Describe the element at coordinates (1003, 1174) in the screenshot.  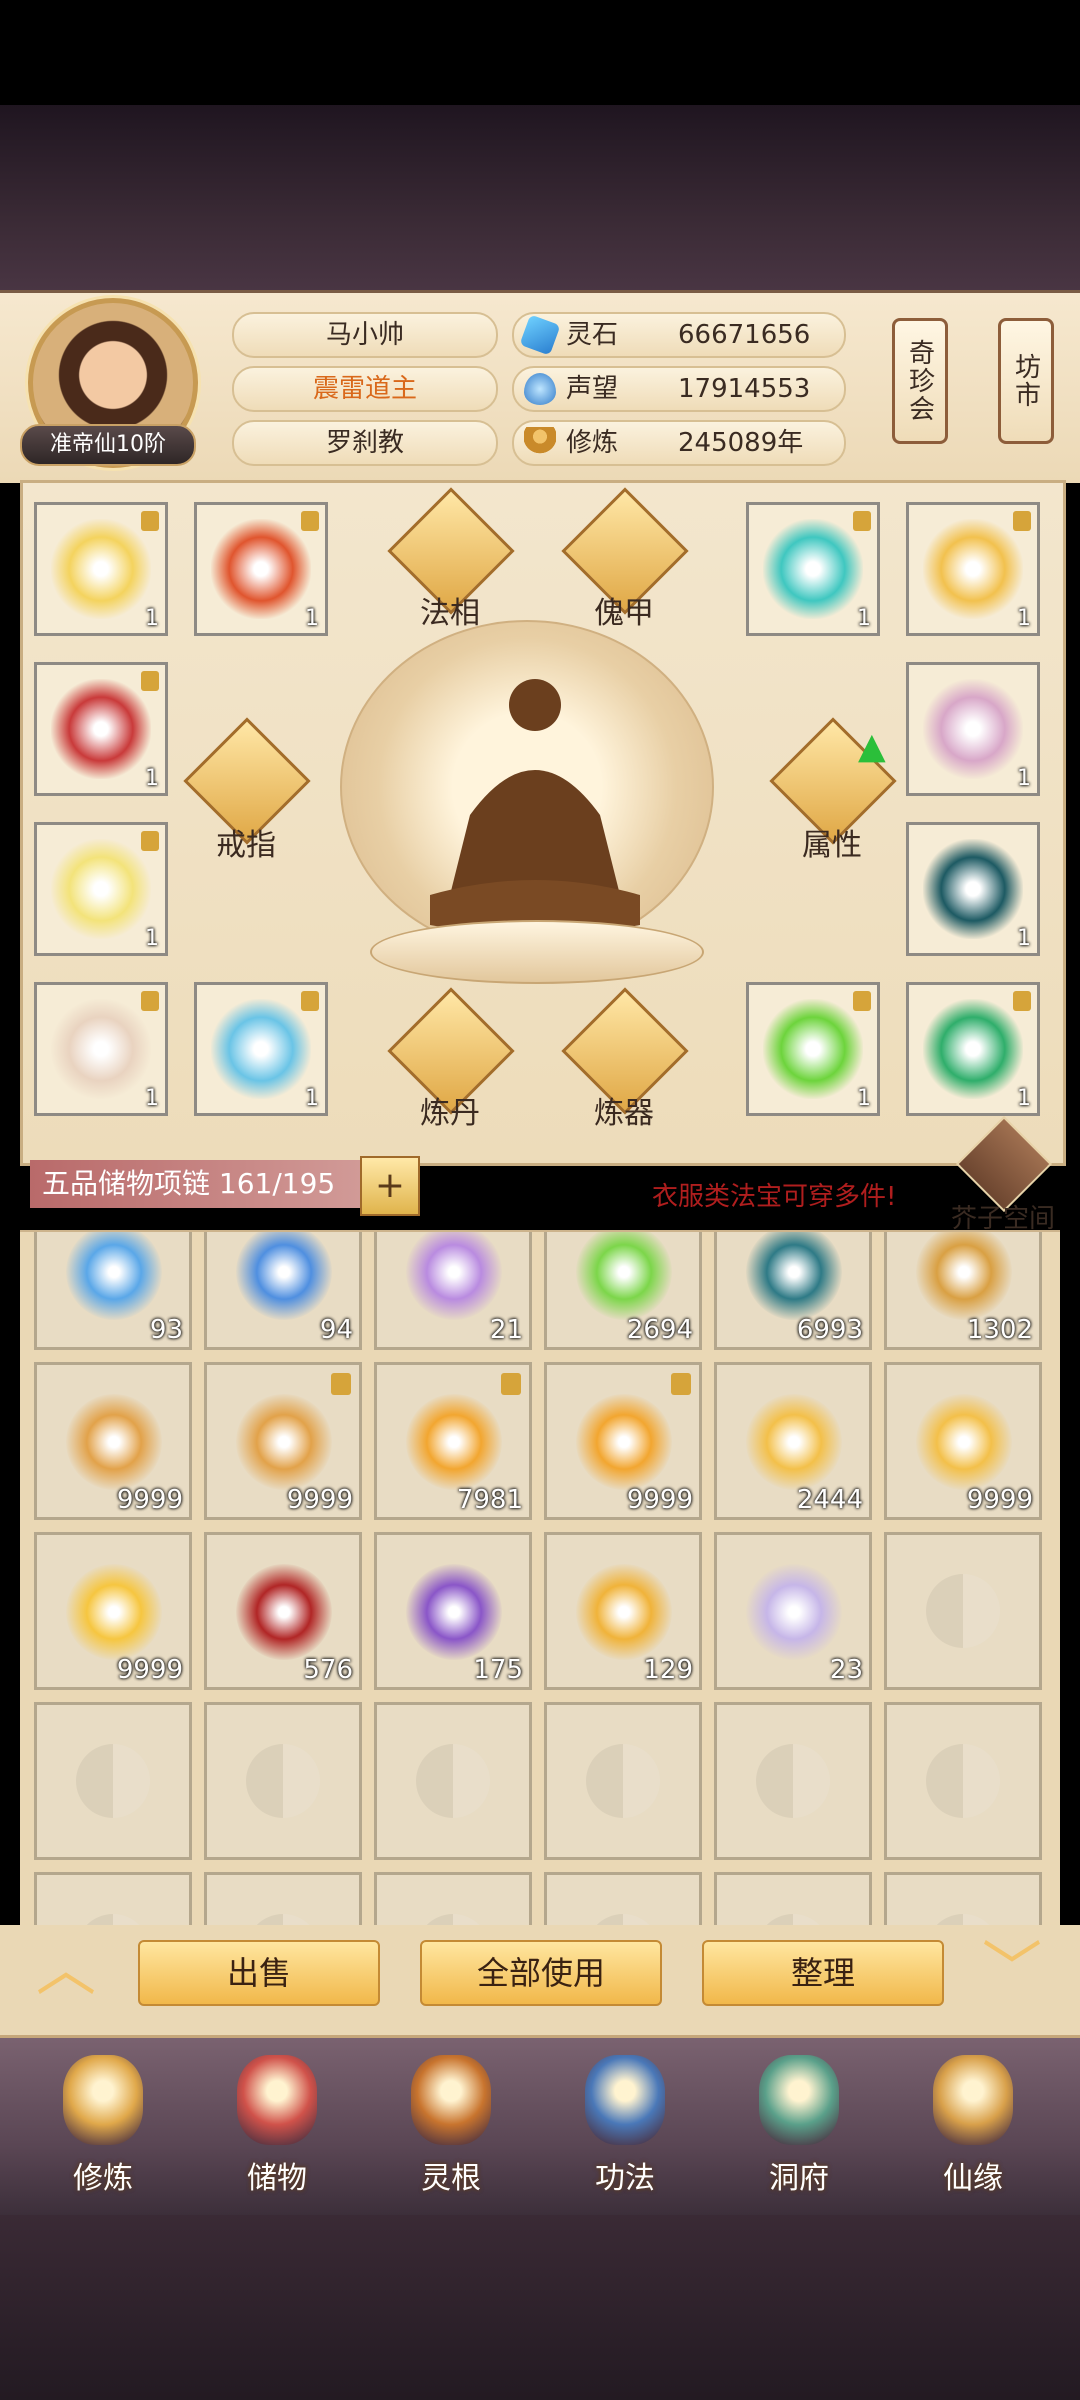
I see `jiezi-space-button: 芥子空间` at that location.